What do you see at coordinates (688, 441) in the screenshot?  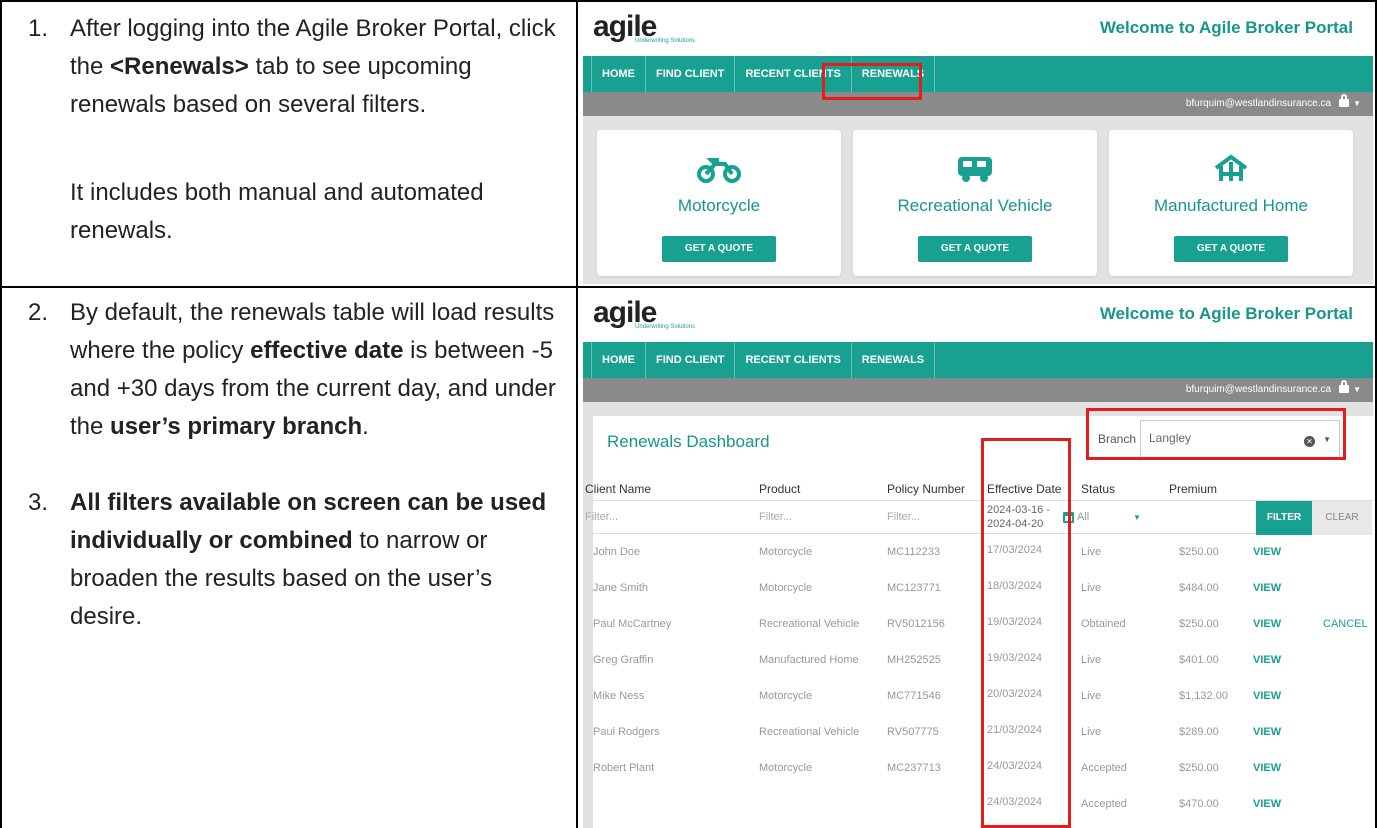 I see `dashboard-title: Renewals Dashboard` at bounding box center [688, 441].